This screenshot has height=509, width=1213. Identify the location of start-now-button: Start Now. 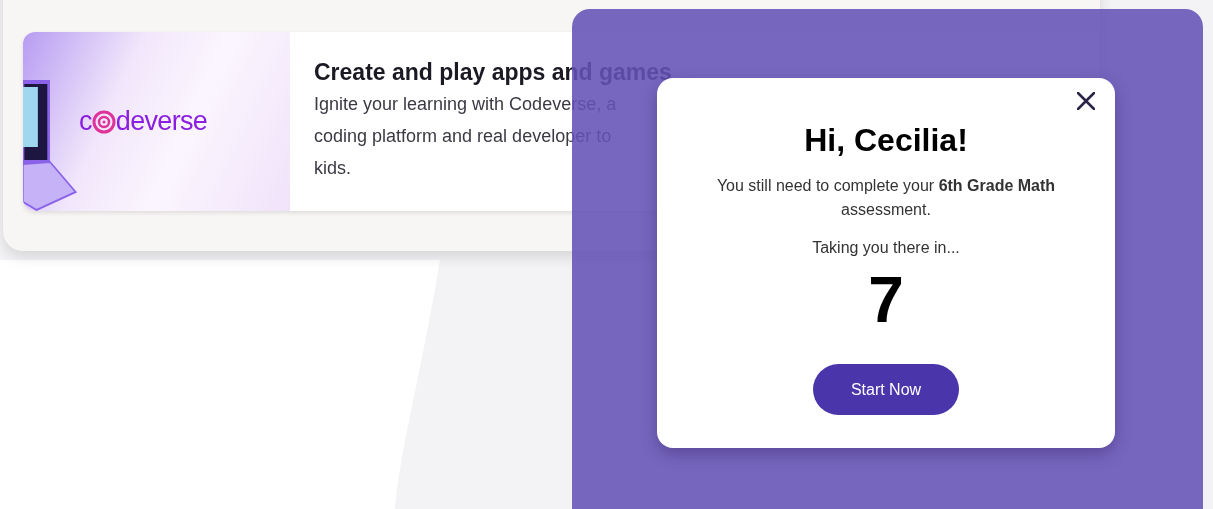
(886, 389).